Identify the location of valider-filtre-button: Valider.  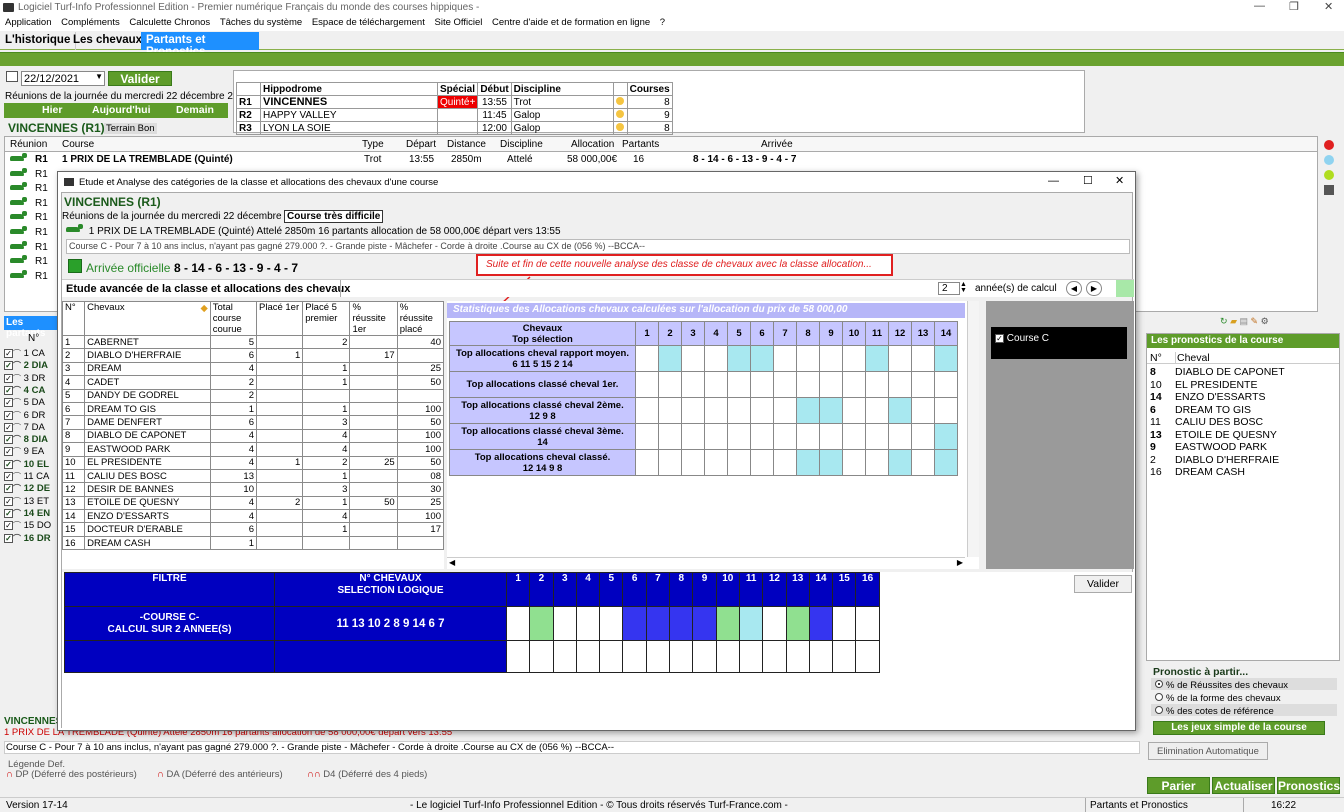
(1103, 584).